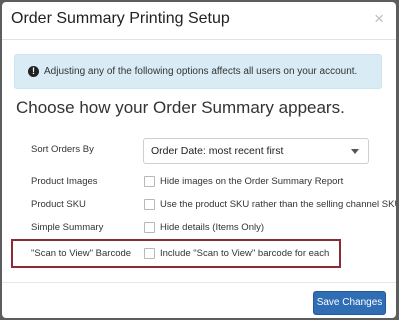 This screenshot has height=320, width=399. I want to click on hide-details-checkbox, so click(149, 227).